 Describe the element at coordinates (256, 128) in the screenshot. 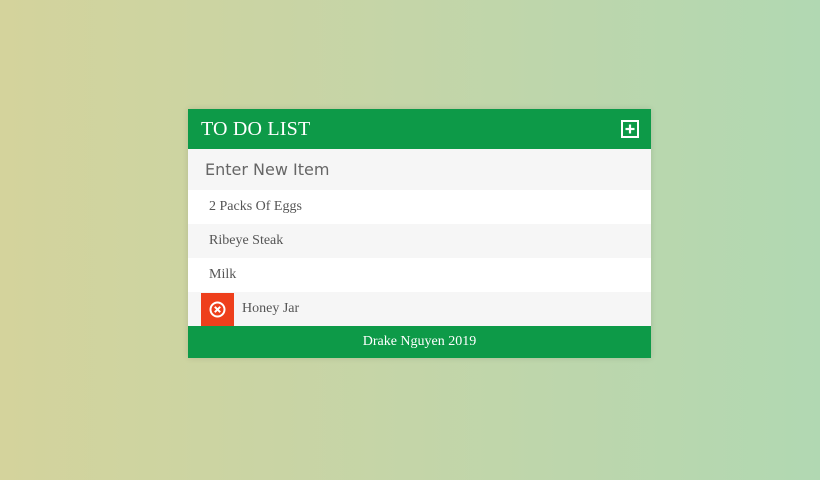

I see `page-title: TO DO LIST` at that location.